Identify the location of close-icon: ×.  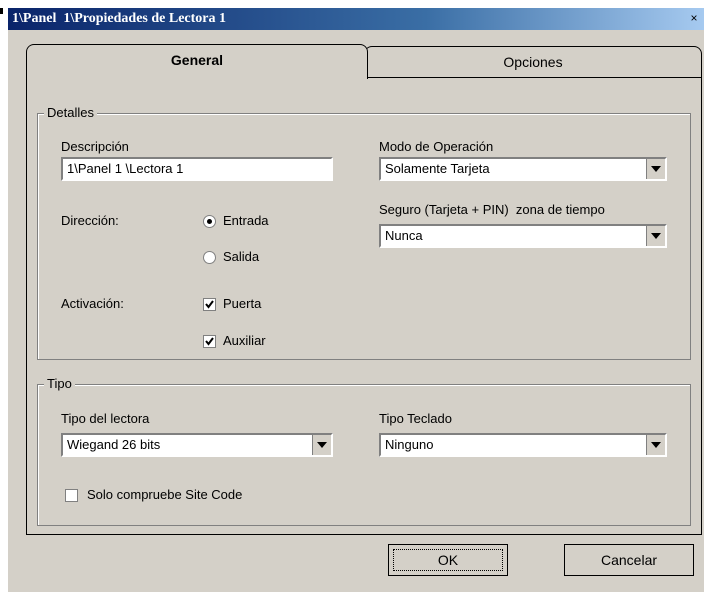
(694, 18).